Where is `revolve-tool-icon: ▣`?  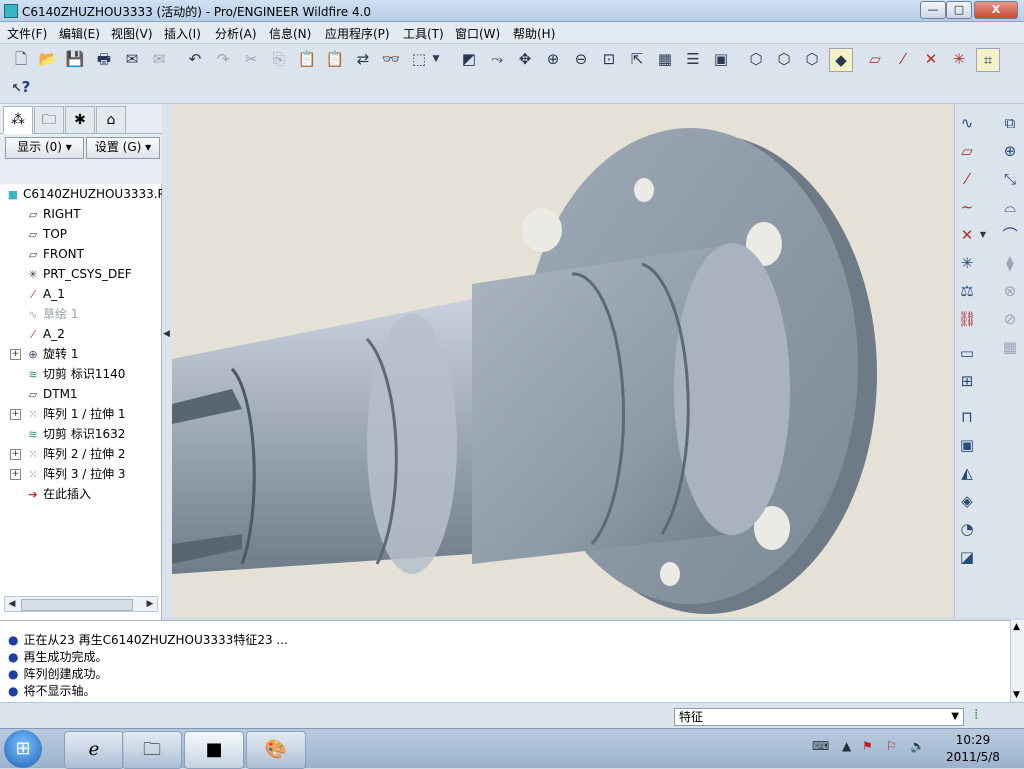
revolve-tool-icon: ▣ is located at coordinates (967, 445).